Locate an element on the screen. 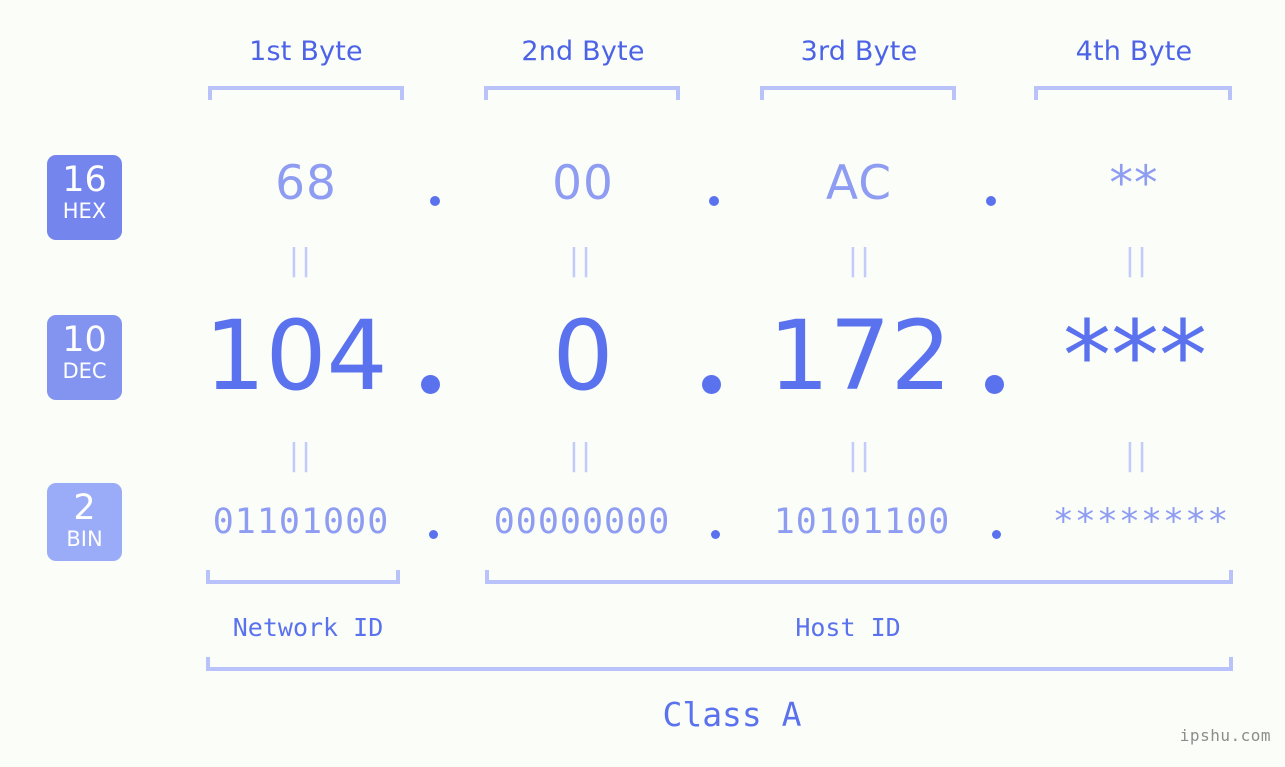  equals-mark-dec-bin-4: || is located at coordinates (1137, 455).